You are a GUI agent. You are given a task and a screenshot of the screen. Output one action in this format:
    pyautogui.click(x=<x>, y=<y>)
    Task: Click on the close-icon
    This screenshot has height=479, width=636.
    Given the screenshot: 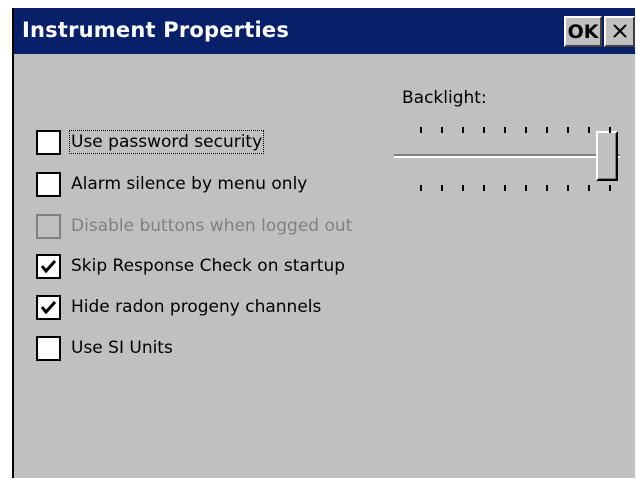 What is the action you would take?
    pyautogui.click(x=619, y=31)
    